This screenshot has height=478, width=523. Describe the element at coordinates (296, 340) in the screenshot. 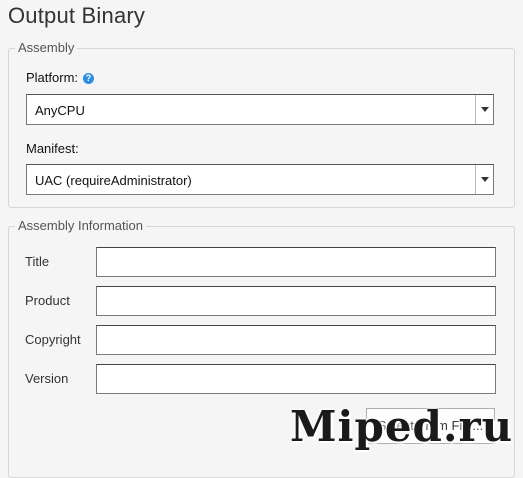

I see `copyright-input` at that location.